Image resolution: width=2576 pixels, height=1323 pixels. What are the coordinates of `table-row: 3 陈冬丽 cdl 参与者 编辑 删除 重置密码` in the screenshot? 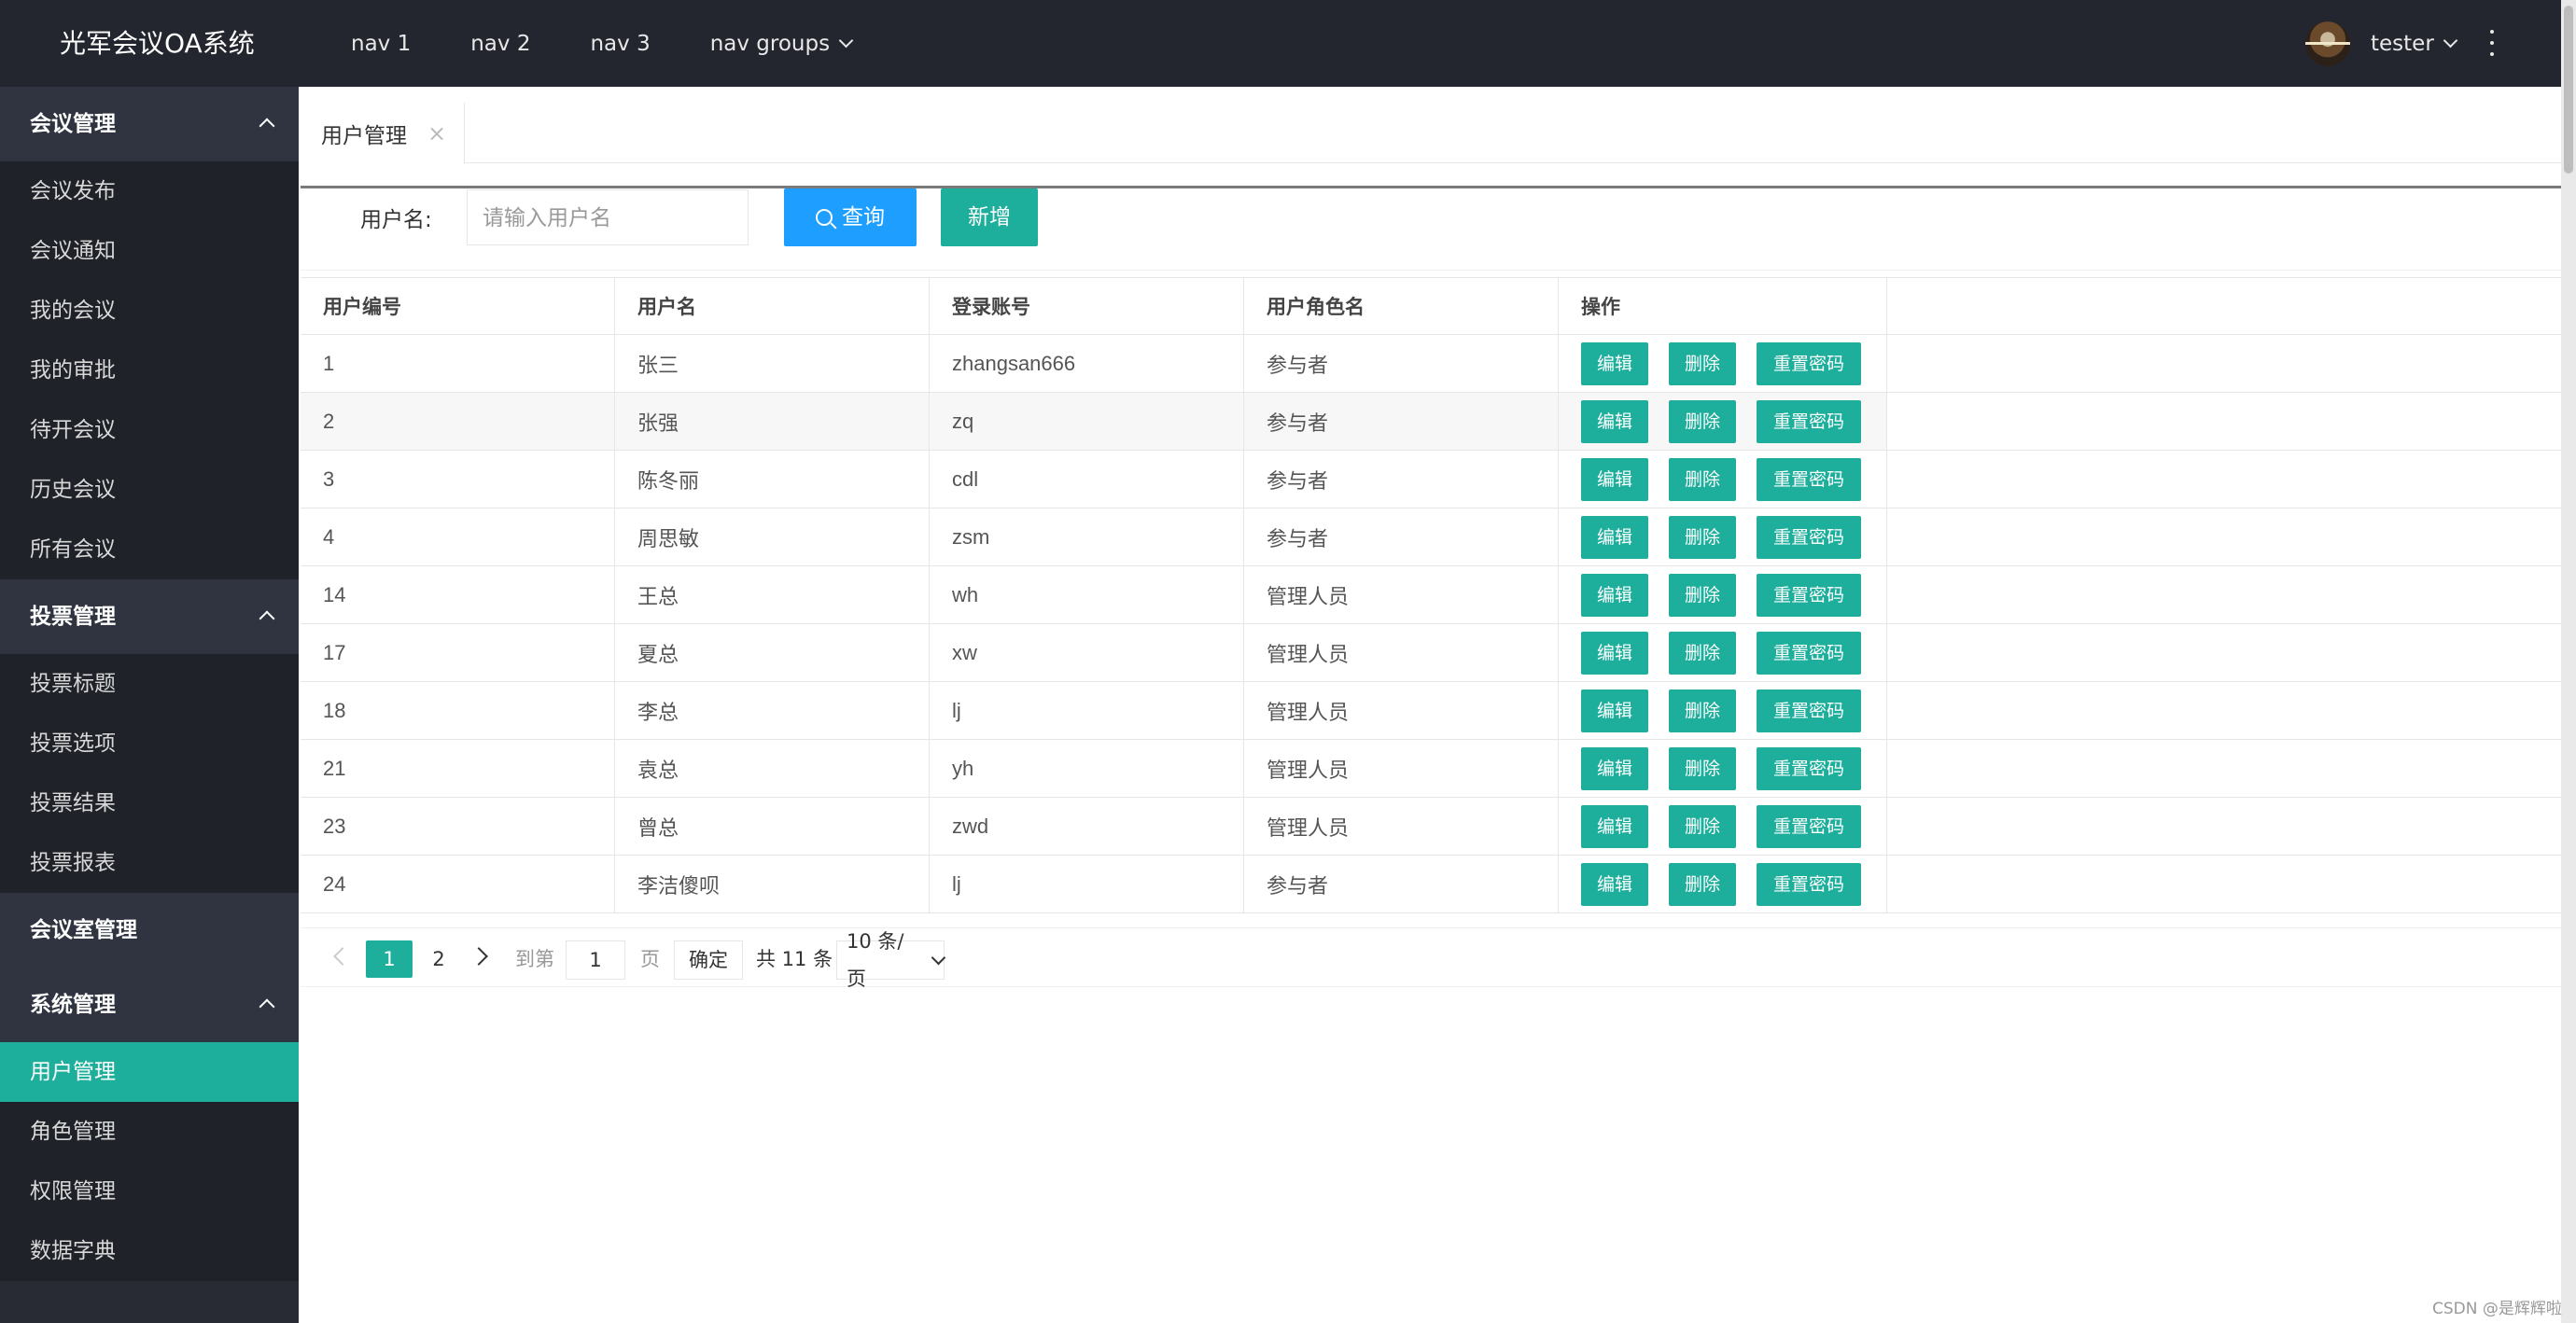 It's located at (1431, 479).